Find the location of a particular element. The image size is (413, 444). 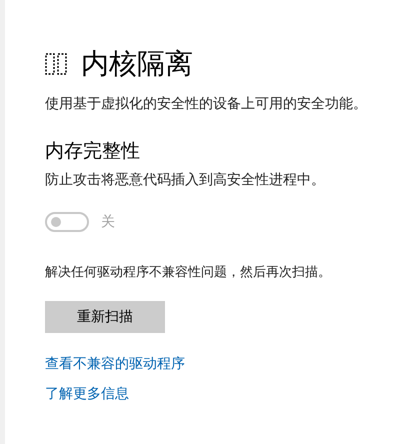

page-description: 使用基于虚拟化的安全性的设备上可用的安全功能。 is located at coordinates (206, 104).